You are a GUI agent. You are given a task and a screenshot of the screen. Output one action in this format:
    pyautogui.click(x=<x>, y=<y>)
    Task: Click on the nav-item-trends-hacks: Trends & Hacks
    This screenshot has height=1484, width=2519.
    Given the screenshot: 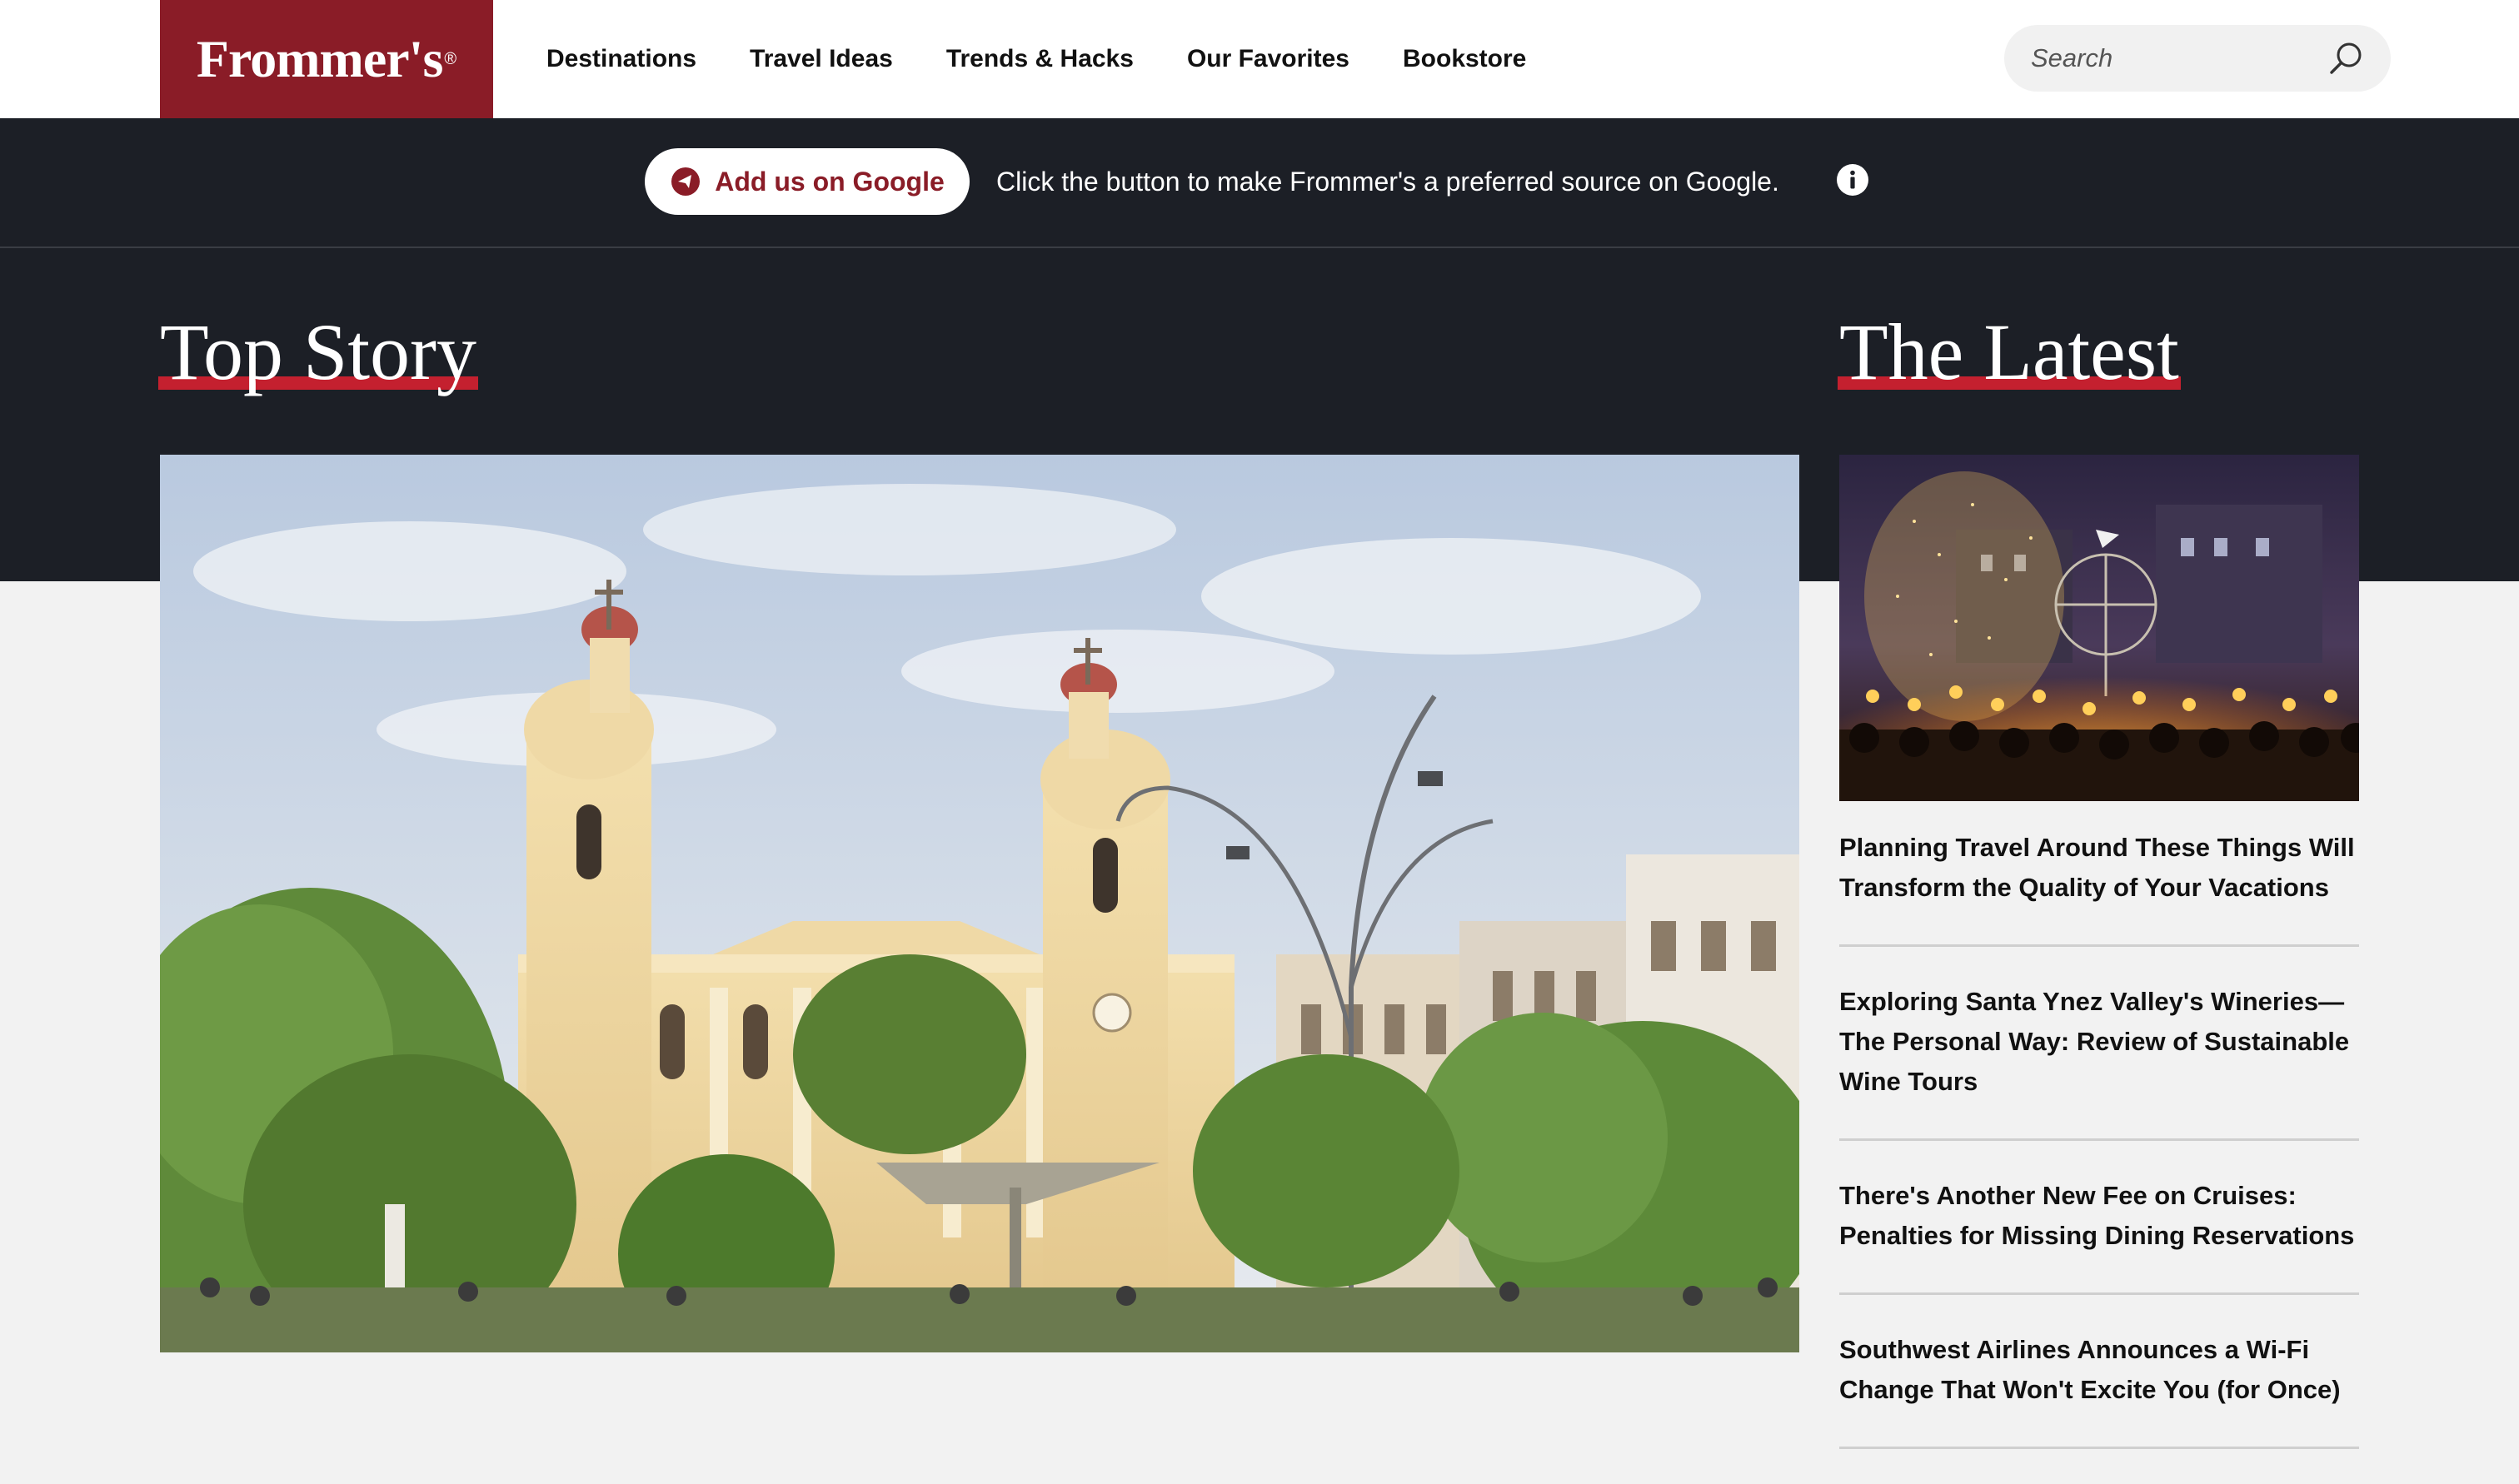 What is the action you would take?
    pyautogui.click(x=1040, y=59)
    